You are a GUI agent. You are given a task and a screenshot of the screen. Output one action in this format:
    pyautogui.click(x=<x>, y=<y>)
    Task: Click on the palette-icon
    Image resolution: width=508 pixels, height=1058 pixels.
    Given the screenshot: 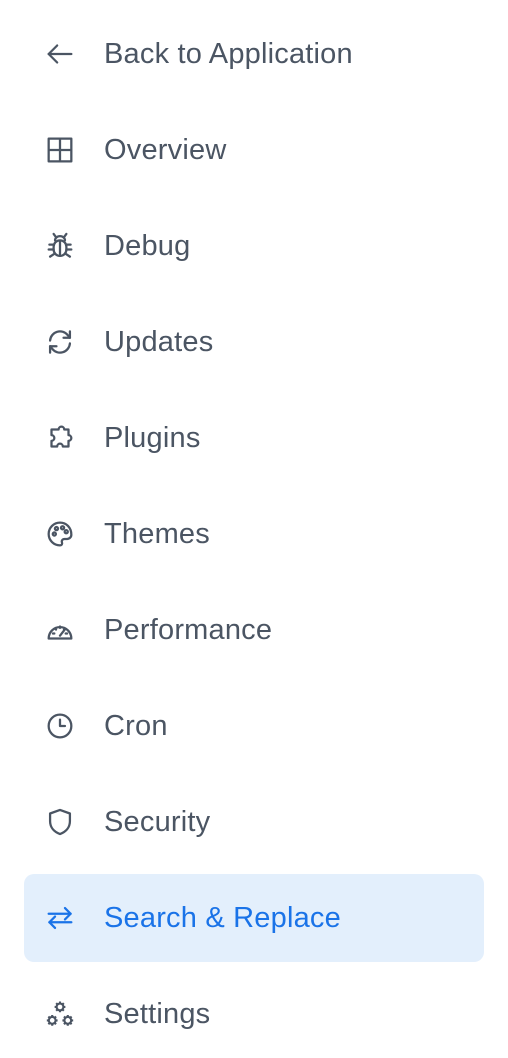 What is the action you would take?
    pyautogui.click(x=60, y=534)
    